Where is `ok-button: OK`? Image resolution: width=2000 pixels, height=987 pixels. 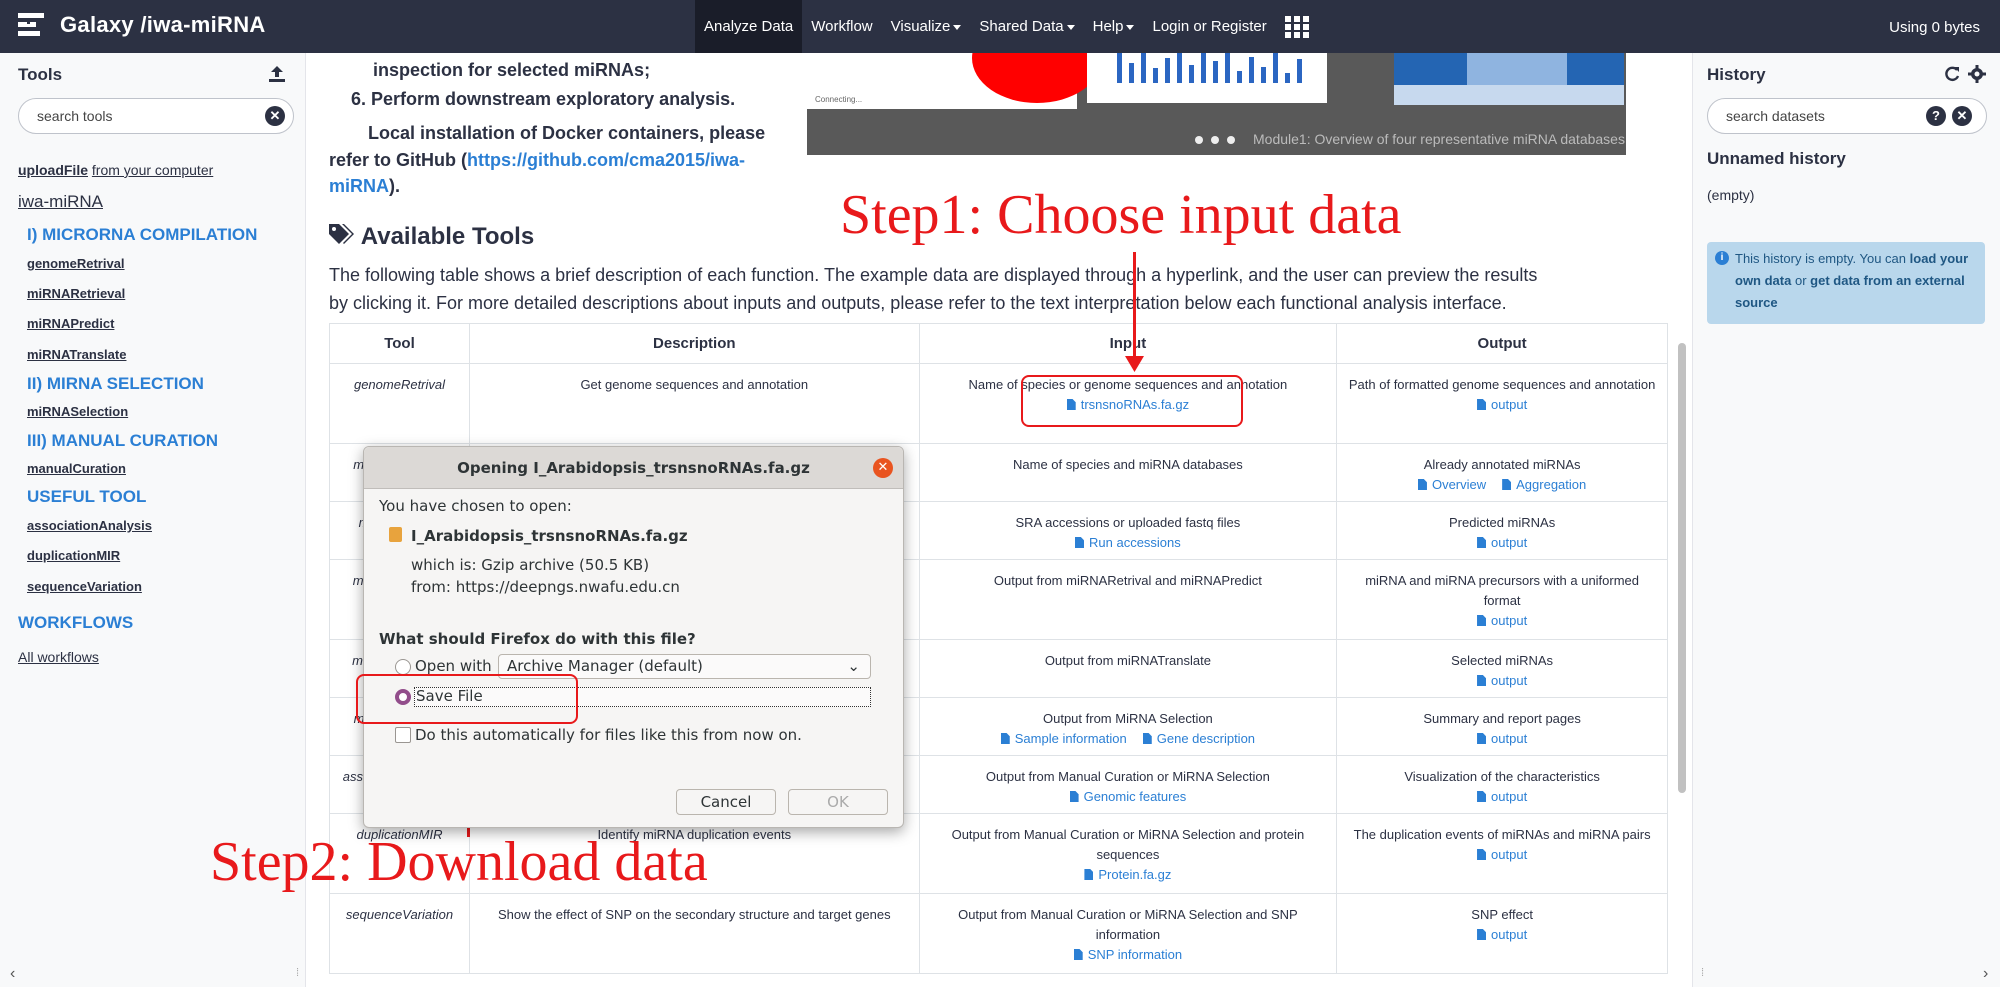
ok-button: OK is located at coordinates (838, 802).